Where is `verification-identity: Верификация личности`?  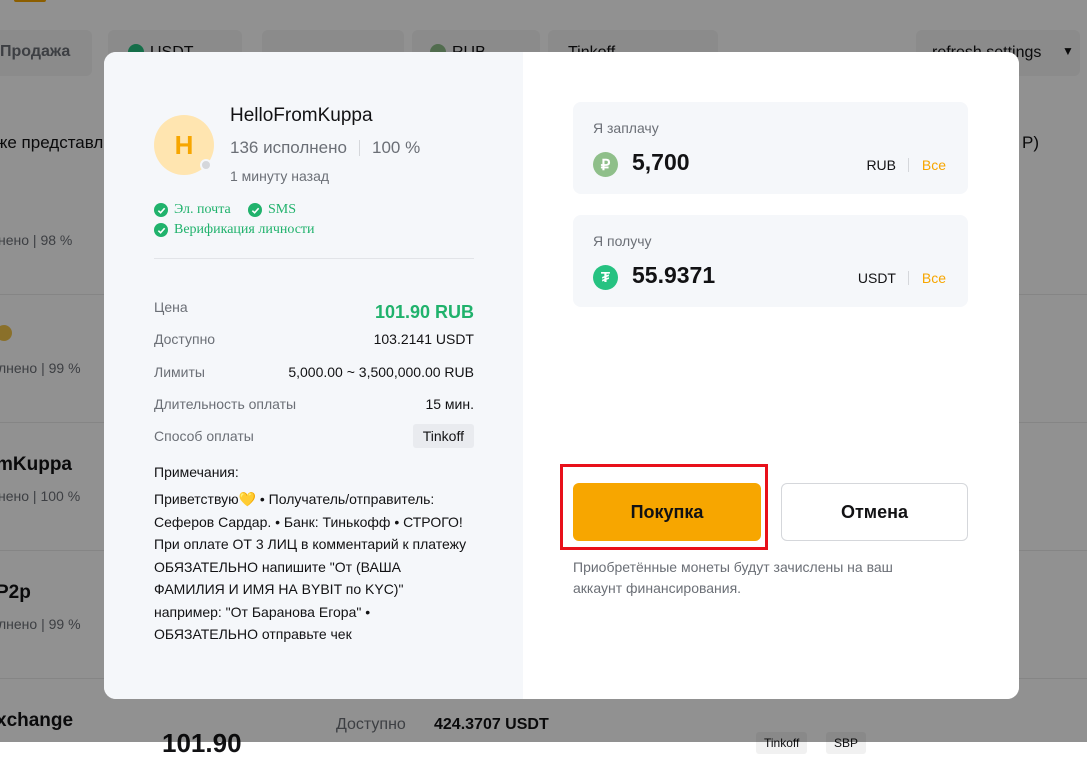
verification-identity: Верификация личности is located at coordinates (234, 230).